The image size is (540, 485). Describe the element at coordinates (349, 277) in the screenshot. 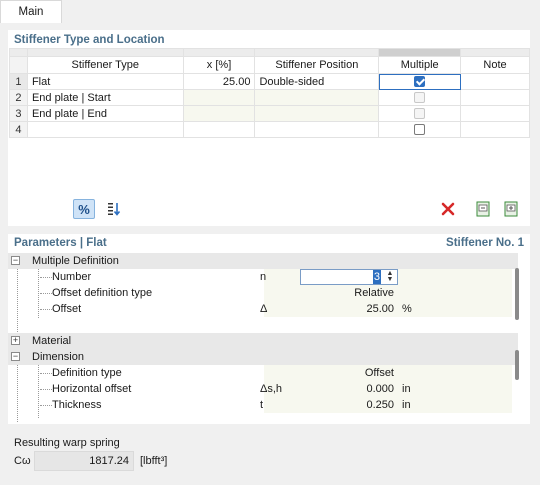

I see `number-input: 3 ▲ ▼` at that location.